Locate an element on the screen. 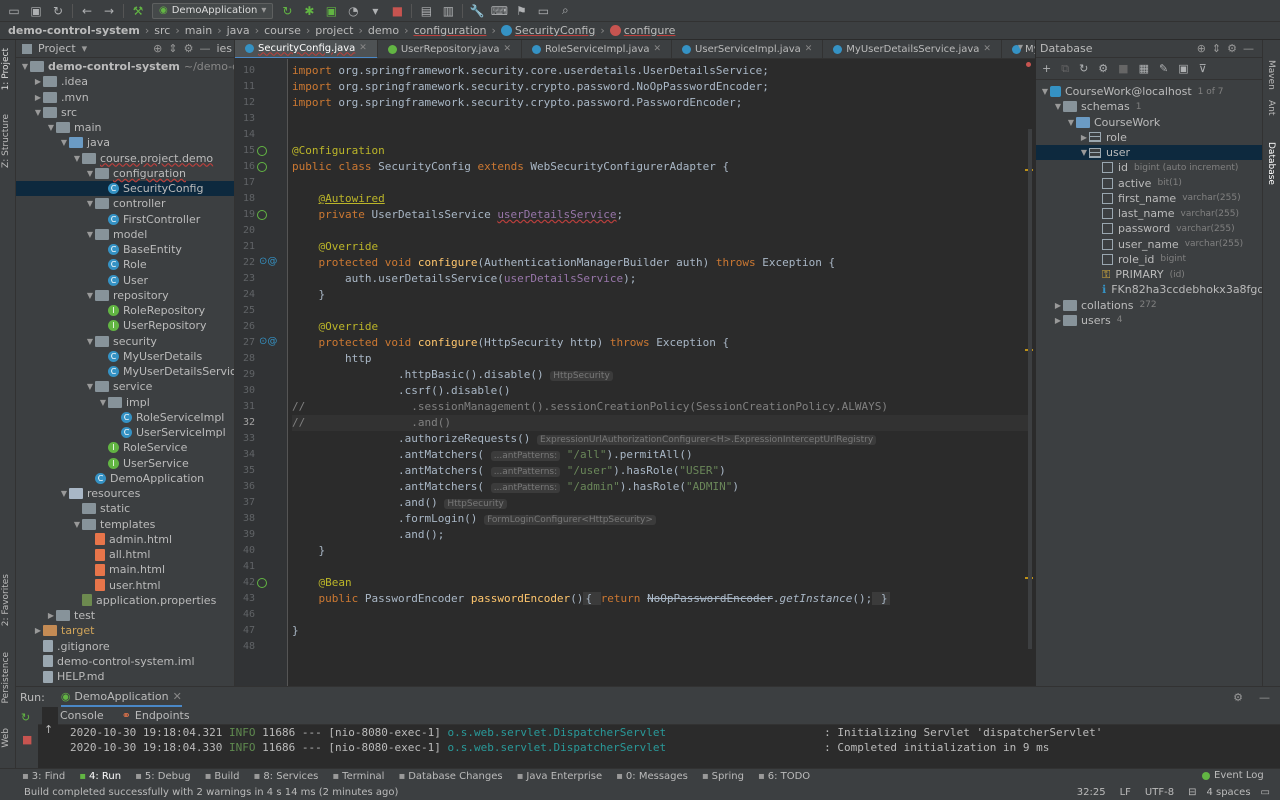 This screenshot has height=800, width=1280. refresh-icon: ↻ is located at coordinates (1083, 68).